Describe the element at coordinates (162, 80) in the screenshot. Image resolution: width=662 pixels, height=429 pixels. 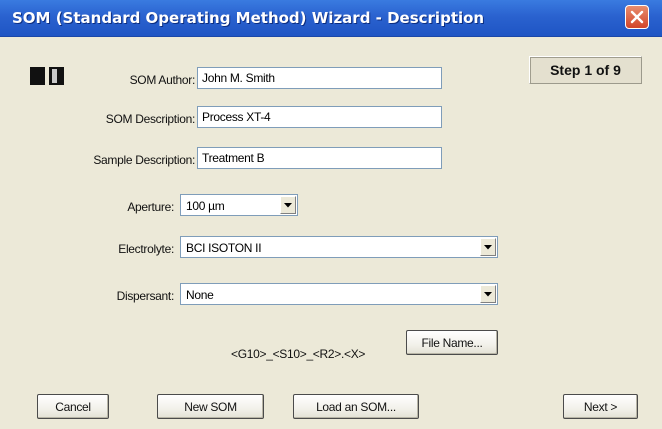
I see `som-author-label: SOM Author:` at that location.